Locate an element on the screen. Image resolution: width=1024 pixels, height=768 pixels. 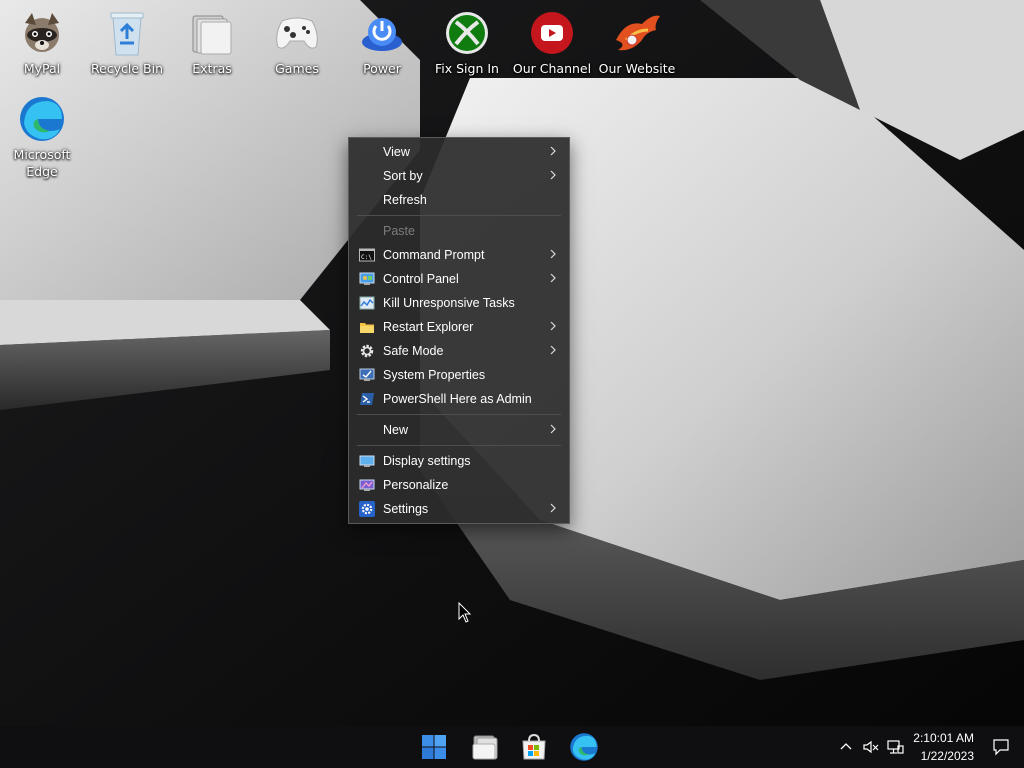
menu-item-paste: Paste is located at coordinates (459, 231).